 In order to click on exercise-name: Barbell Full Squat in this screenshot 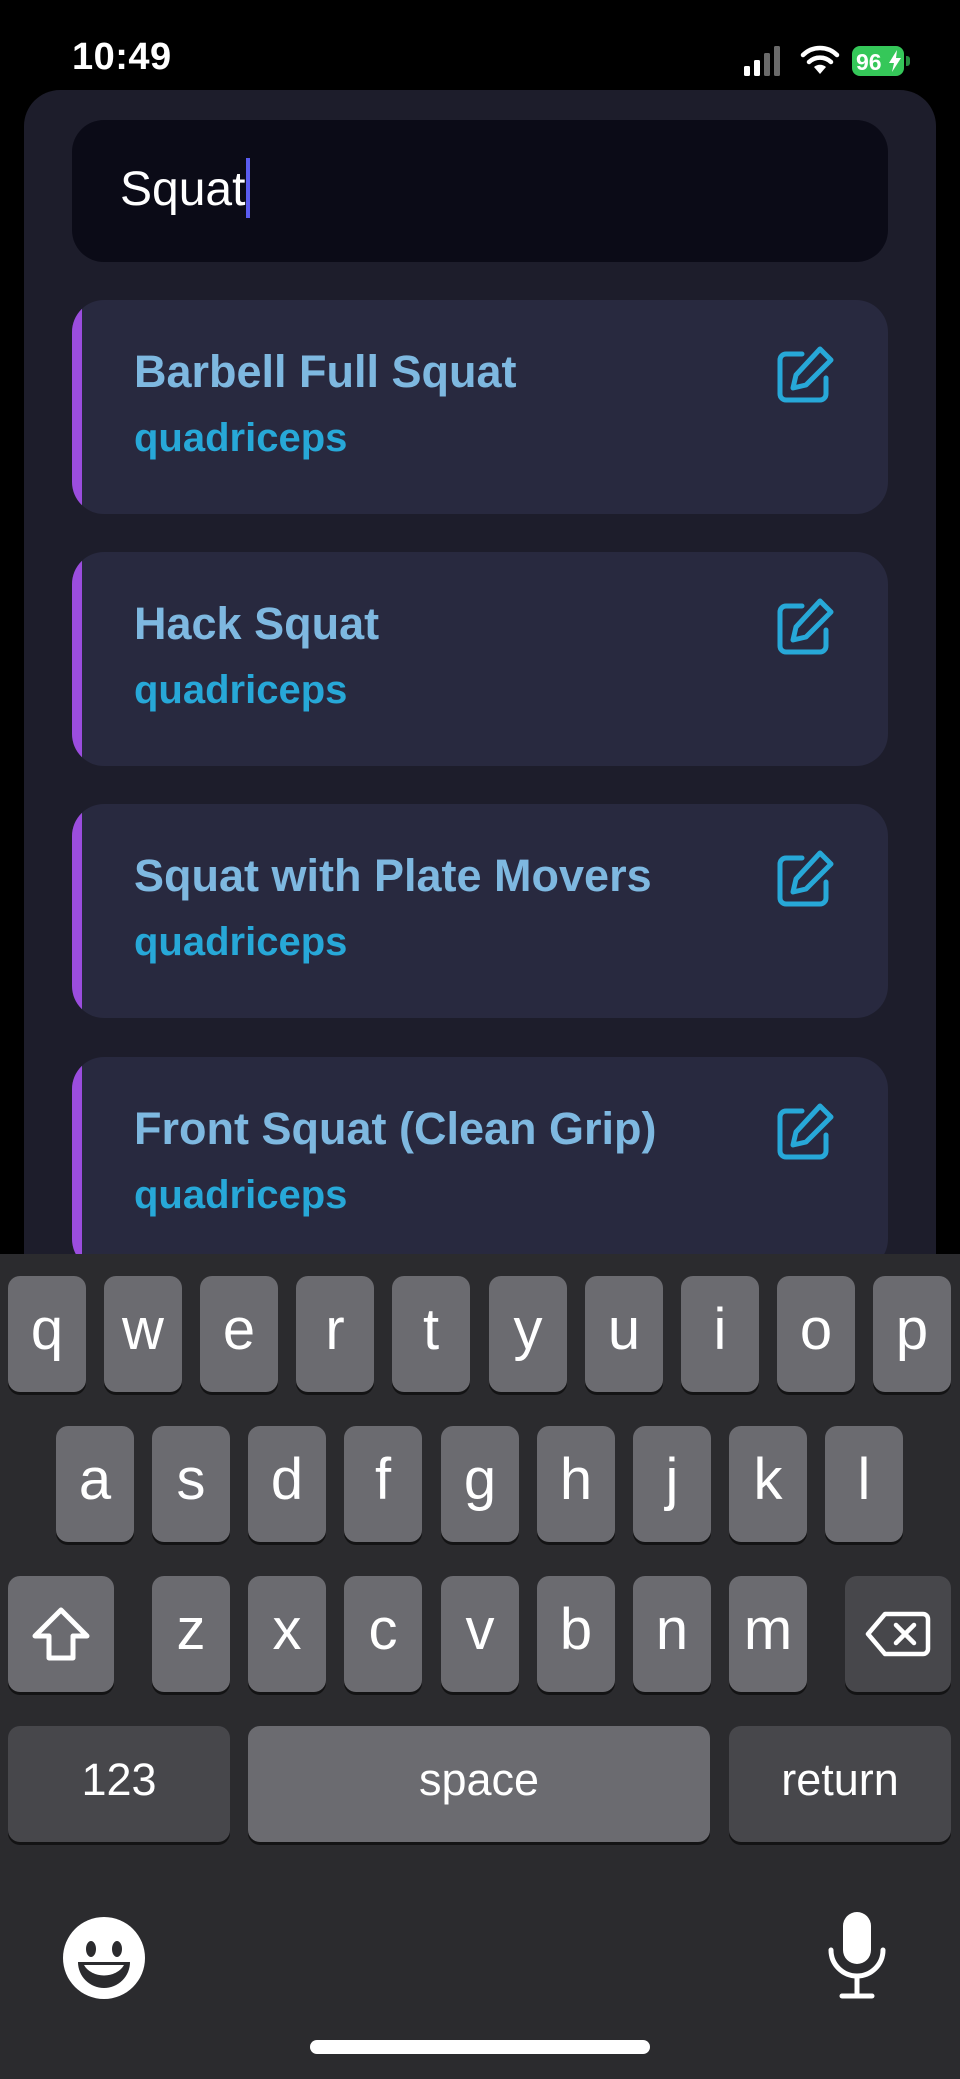, I will do `click(325, 371)`.